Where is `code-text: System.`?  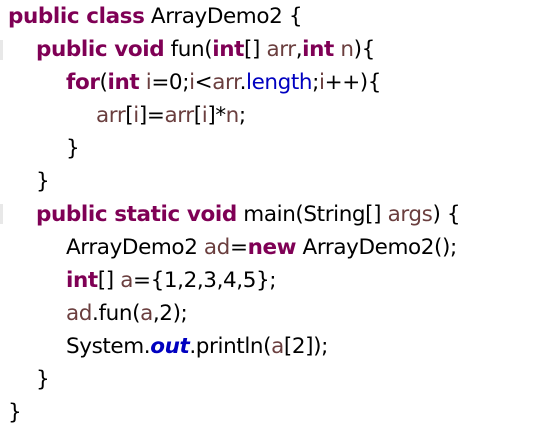
code-text: System. is located at coordinates (108, 346).